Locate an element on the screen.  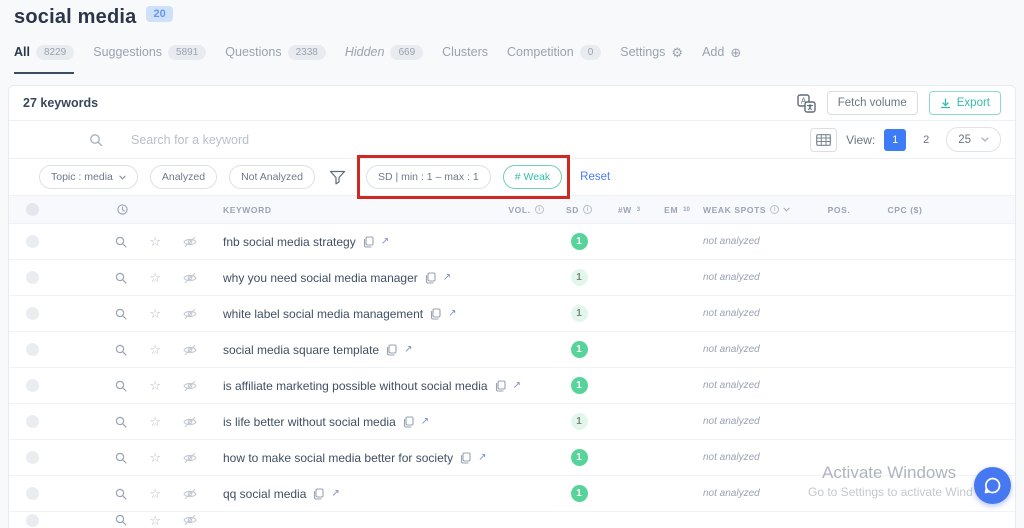
keyword-text: social media square template is located at coordinates (301, 349).